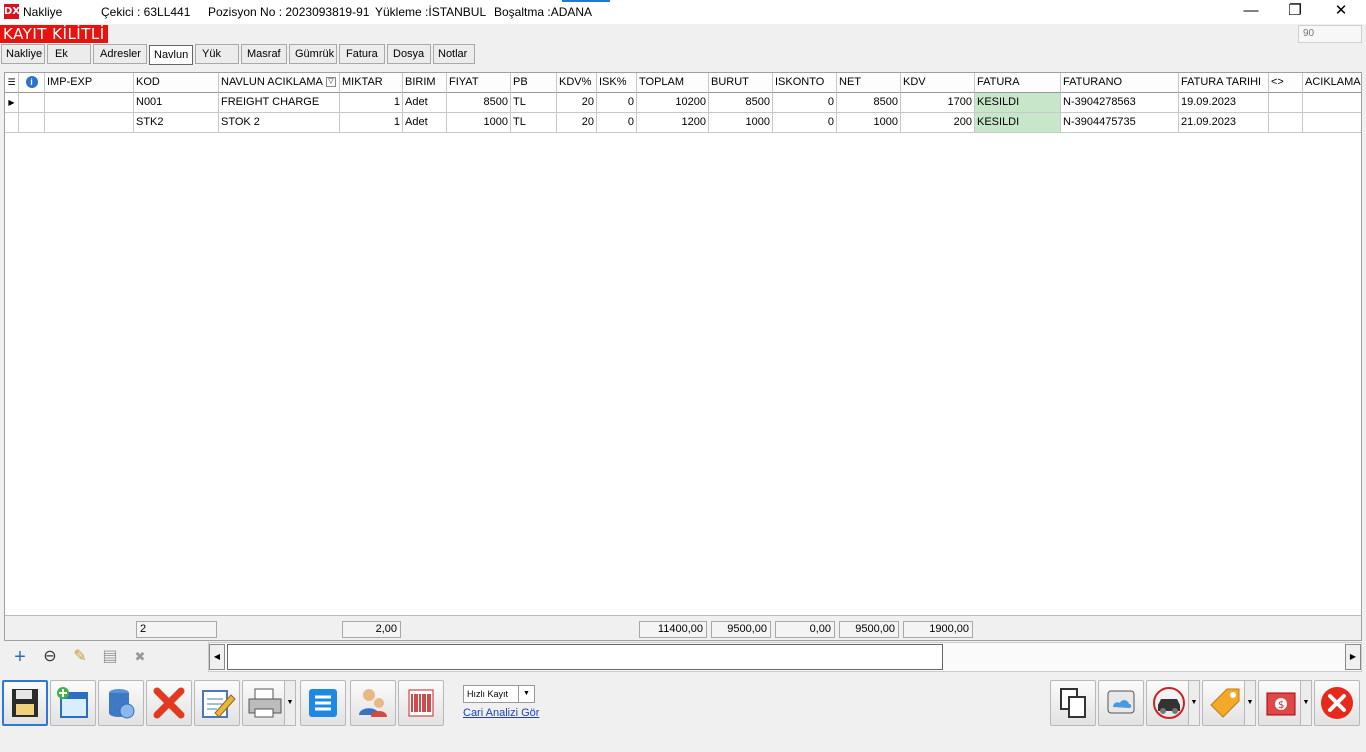  What do you see at coordinates (1121, 703) in the screenshot?
I see `cloud-button` at bounding box center [1121, 703].